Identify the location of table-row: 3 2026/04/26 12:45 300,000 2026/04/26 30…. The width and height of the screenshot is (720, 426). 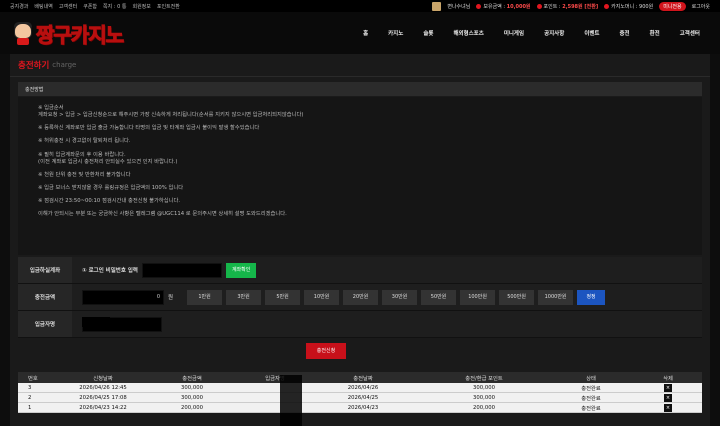
(360, 388).